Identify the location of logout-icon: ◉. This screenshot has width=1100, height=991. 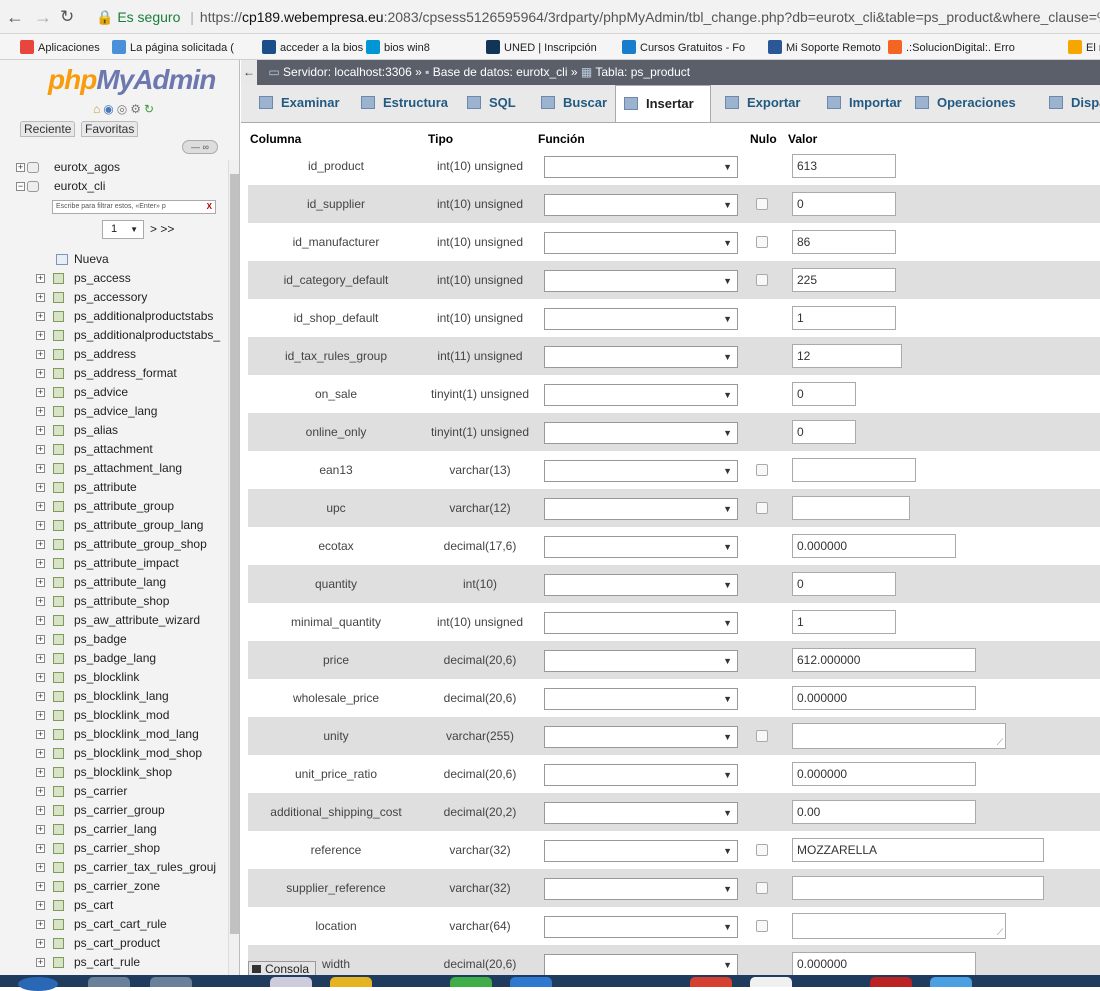
(109, 109).